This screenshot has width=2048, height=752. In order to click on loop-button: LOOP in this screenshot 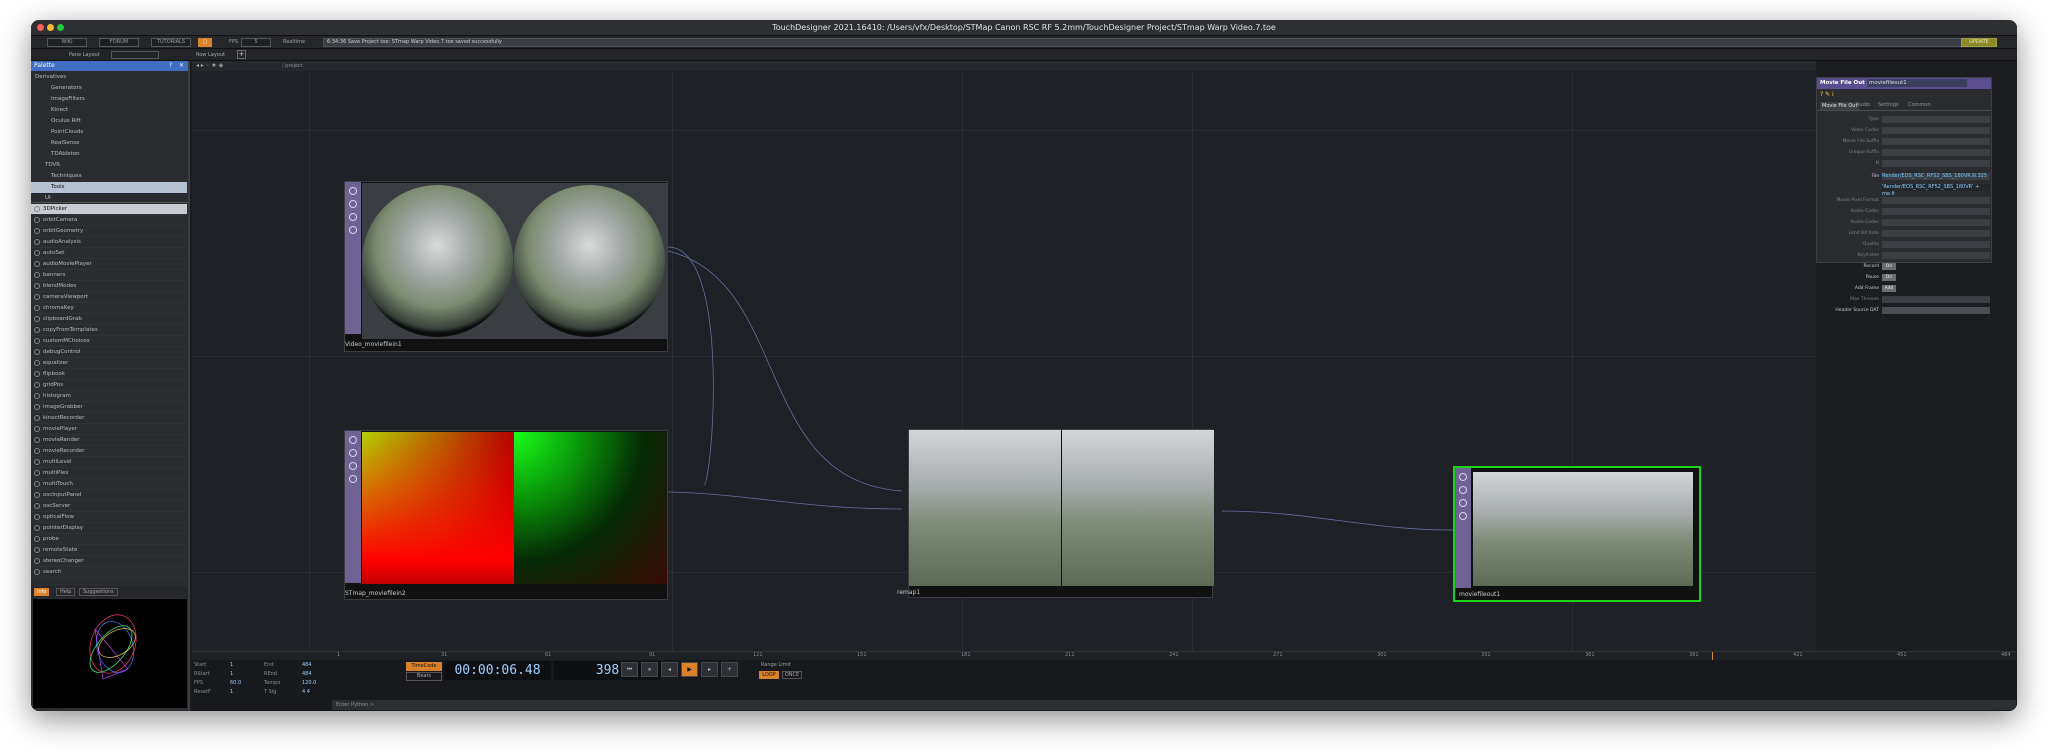, I will do `click(769, 675)`.